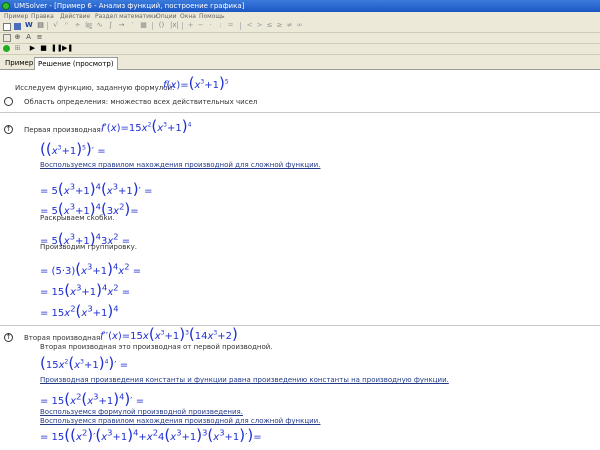 This screenshot has width=600, height=450. Describe the element at coordinates (17, 26) in the screenshot. I see `save-icon` at that location.